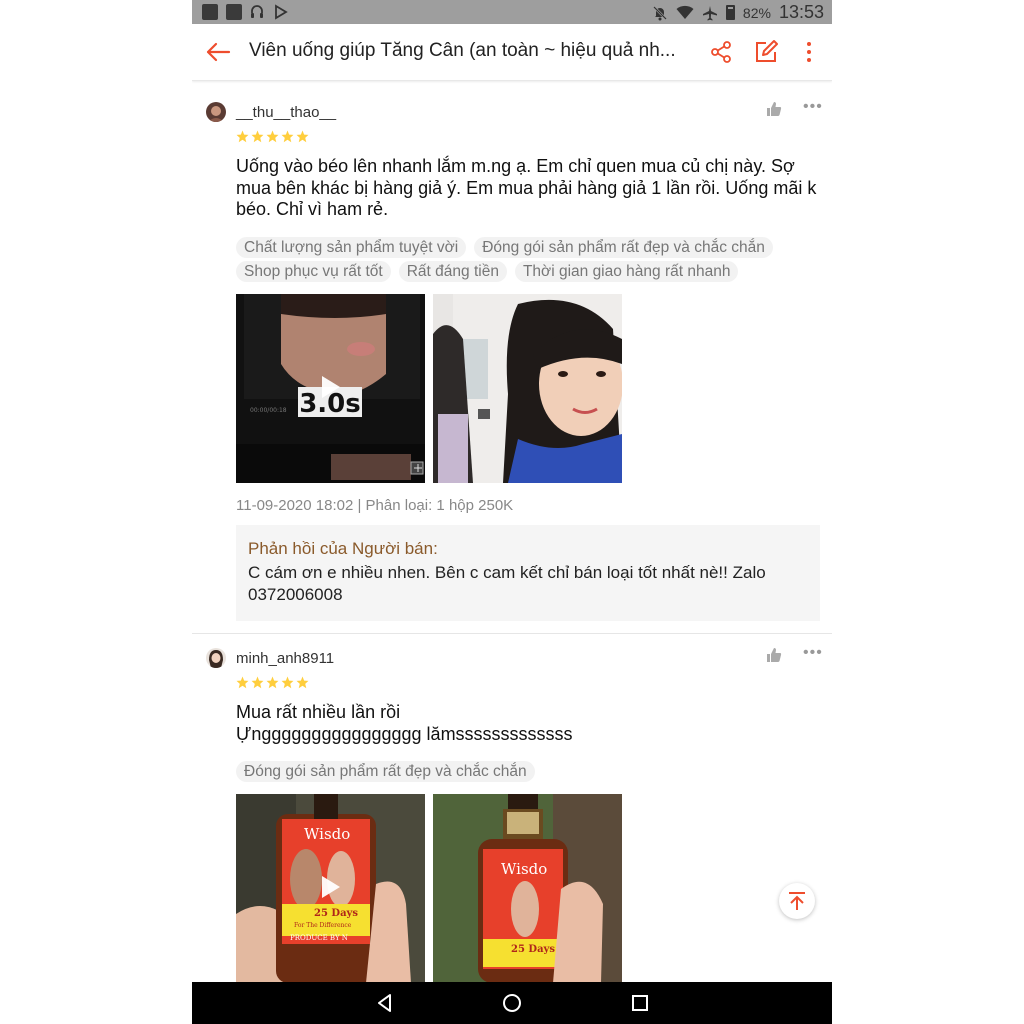  What do you see at coordinates (385, 1003) in the screenshot?
I see `nav-back-icon` at bounding box center [385, 1003].